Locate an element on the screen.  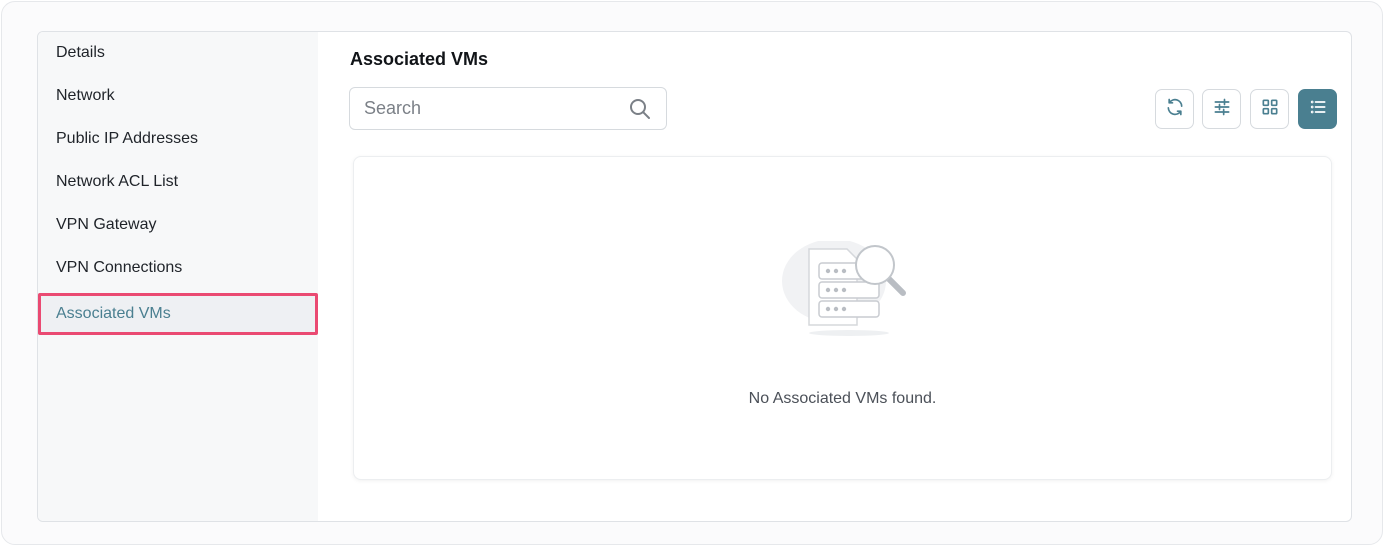
filter-button is located at coordinates (1221, 109).